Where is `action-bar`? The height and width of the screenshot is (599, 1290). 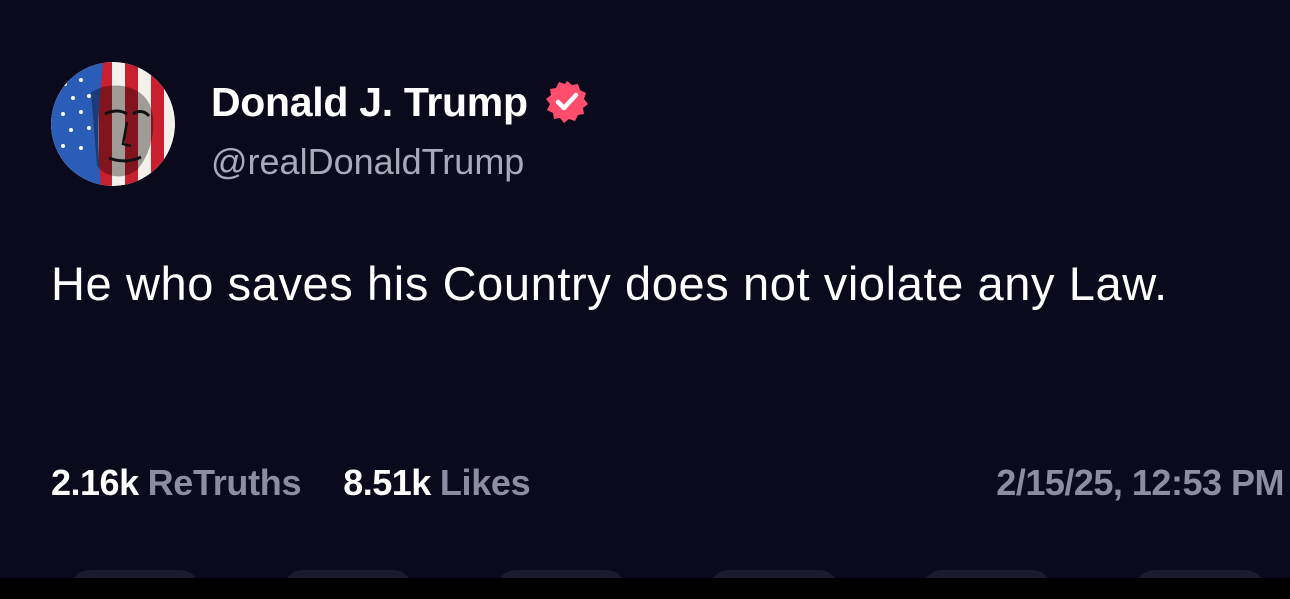 action-bar is located at coordinates (645, 584).